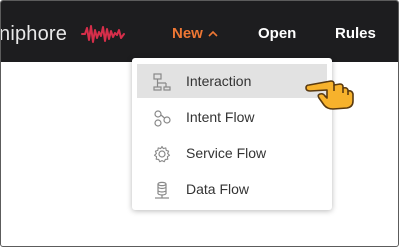 Image resolution: width=399 pixels, height=247 pixels. Describe the element at coordinates (277, 34) in the screenshot. I see `nav-open-menu: Open` at that location.